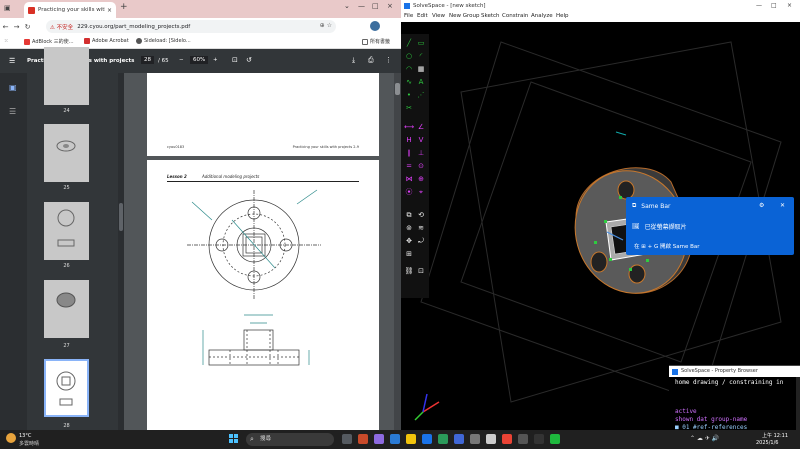 Image resolution: width=800 pixels, height=449 pixels. I want to click on symmetric-constraint-icon: ⋈, so click(409, 179).